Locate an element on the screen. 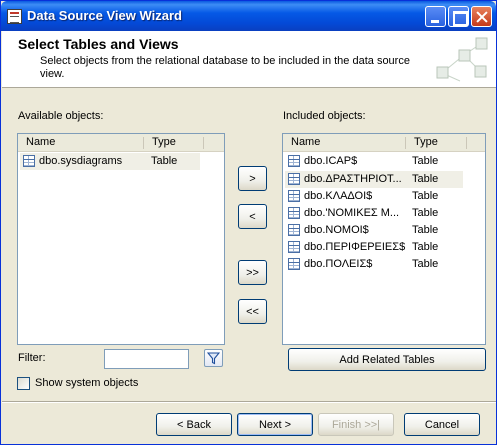 The height and width of the screenshot is (445, 497). available-objects-label: Available objects: is located at coordinates (61, 116).